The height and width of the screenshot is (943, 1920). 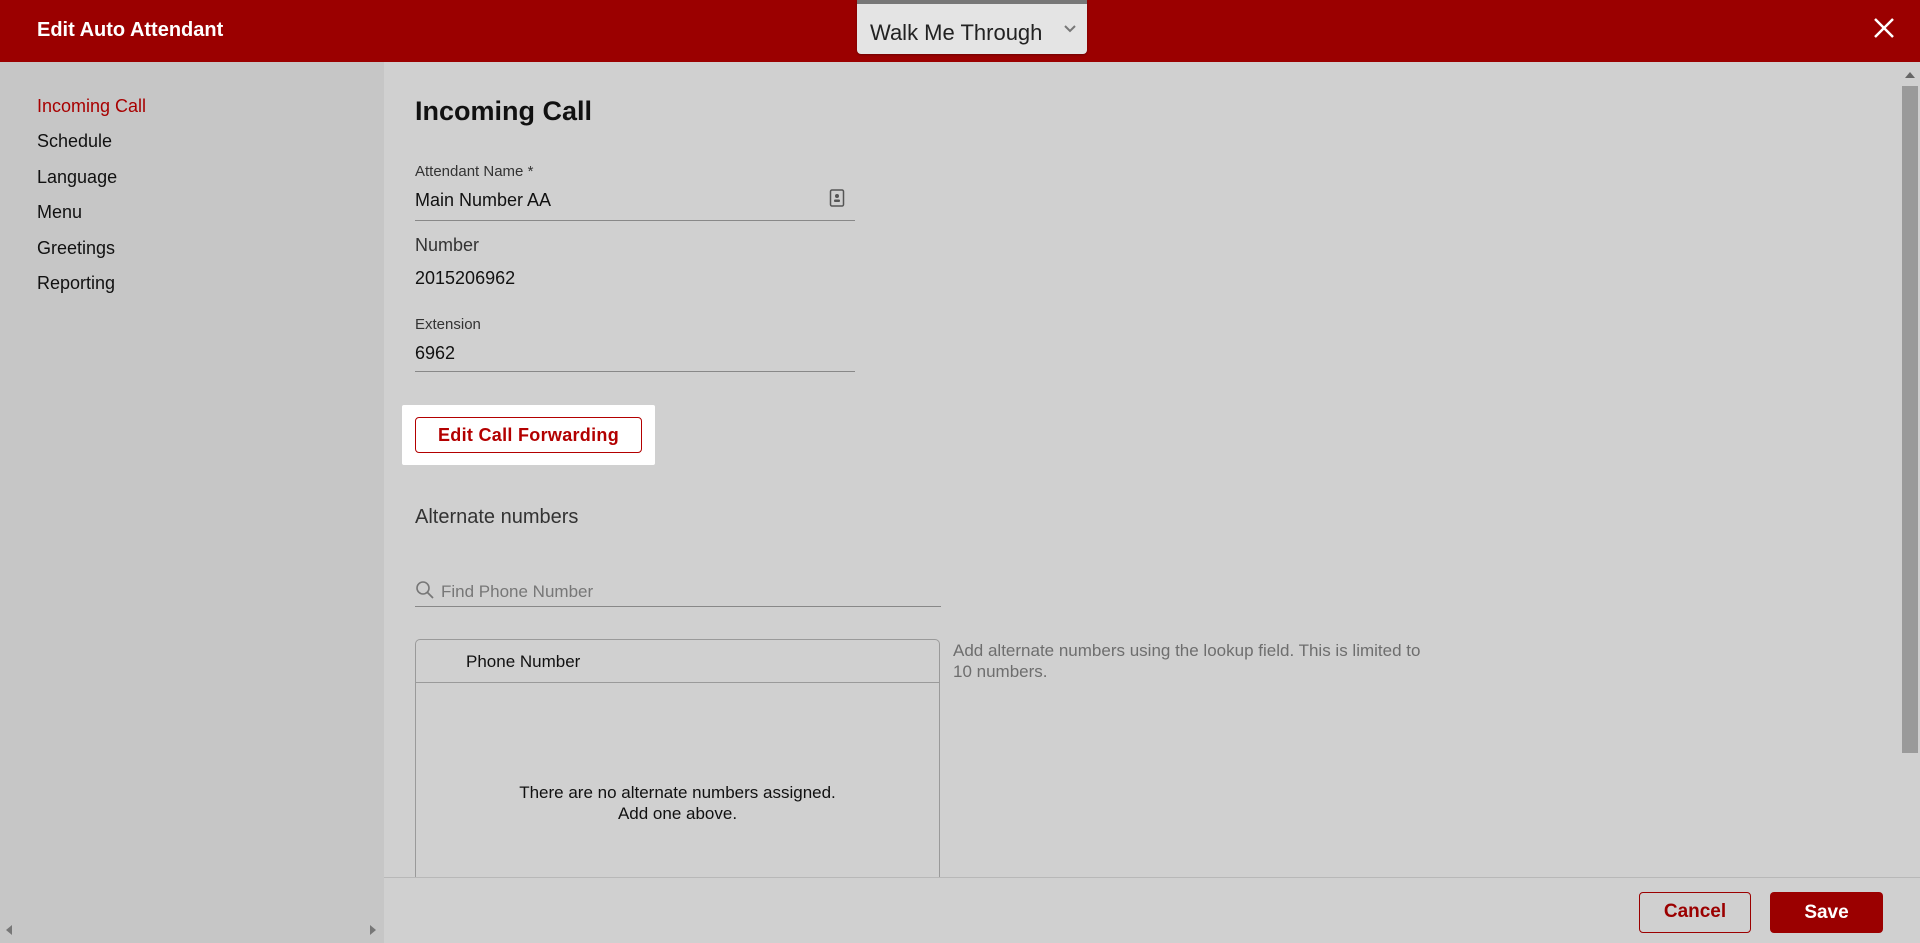 What do you see at coordinates (91, 106) in the screenshot?
I see `sidebar-item-incoming-call: Incoming Call` at bounding box center [91, 106].